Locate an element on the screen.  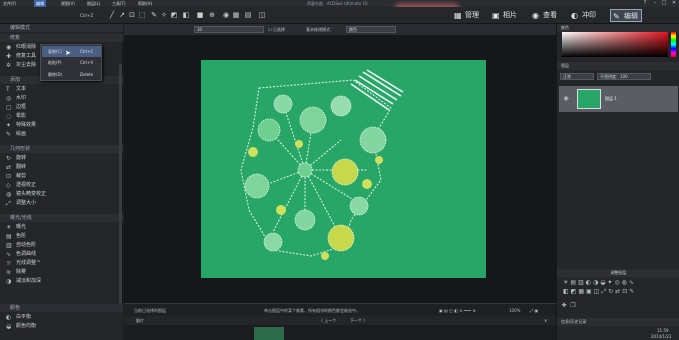
hand-tool-icon: ▤ is located at coordinates (248, 15).